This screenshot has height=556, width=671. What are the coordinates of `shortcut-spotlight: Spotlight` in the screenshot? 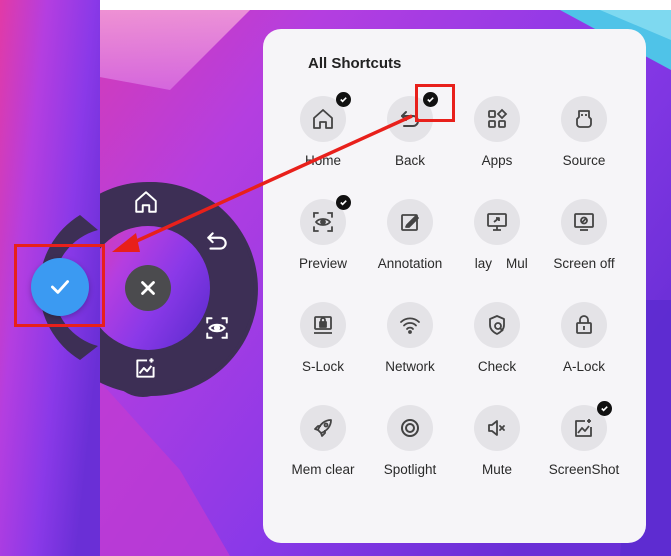 It's located at (410, 453).